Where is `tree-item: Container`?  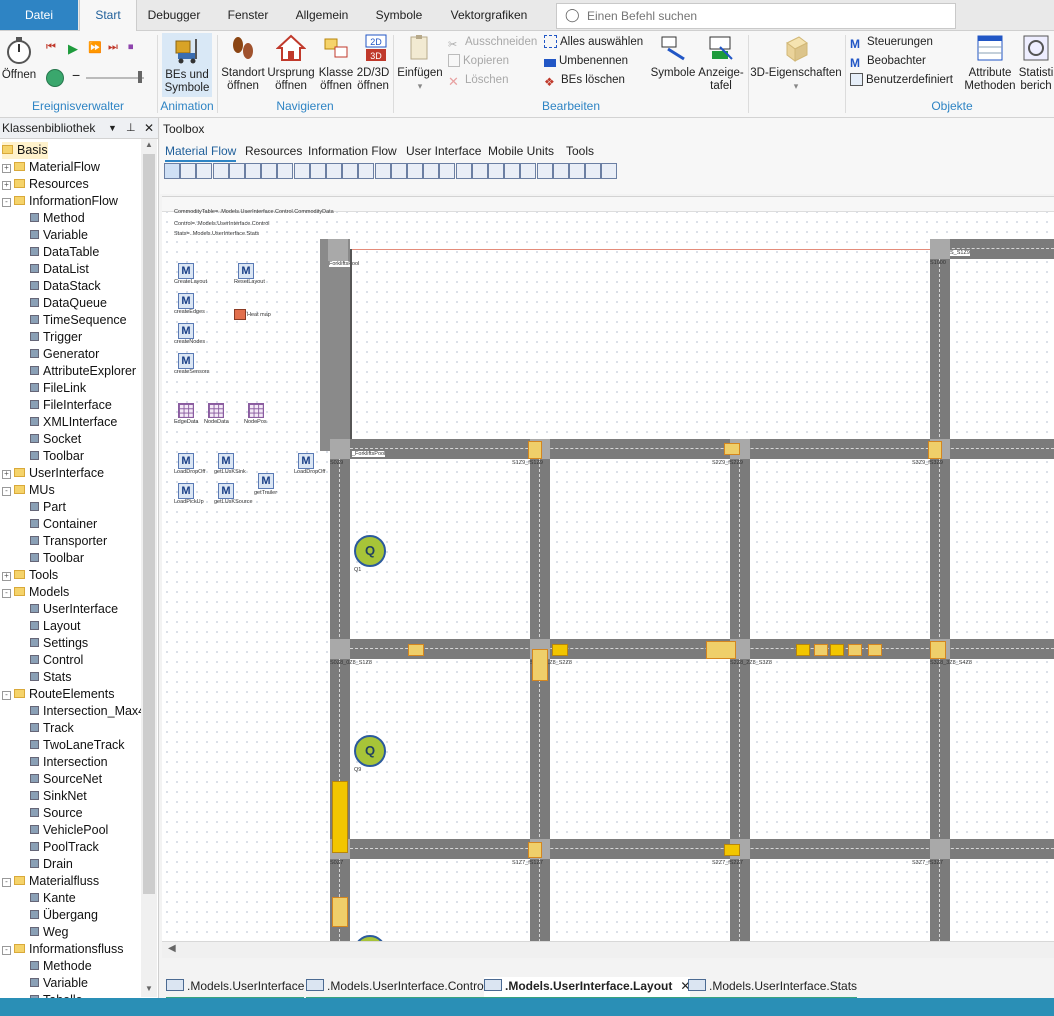
tree-item: Container is located at coordinates (63, 524).